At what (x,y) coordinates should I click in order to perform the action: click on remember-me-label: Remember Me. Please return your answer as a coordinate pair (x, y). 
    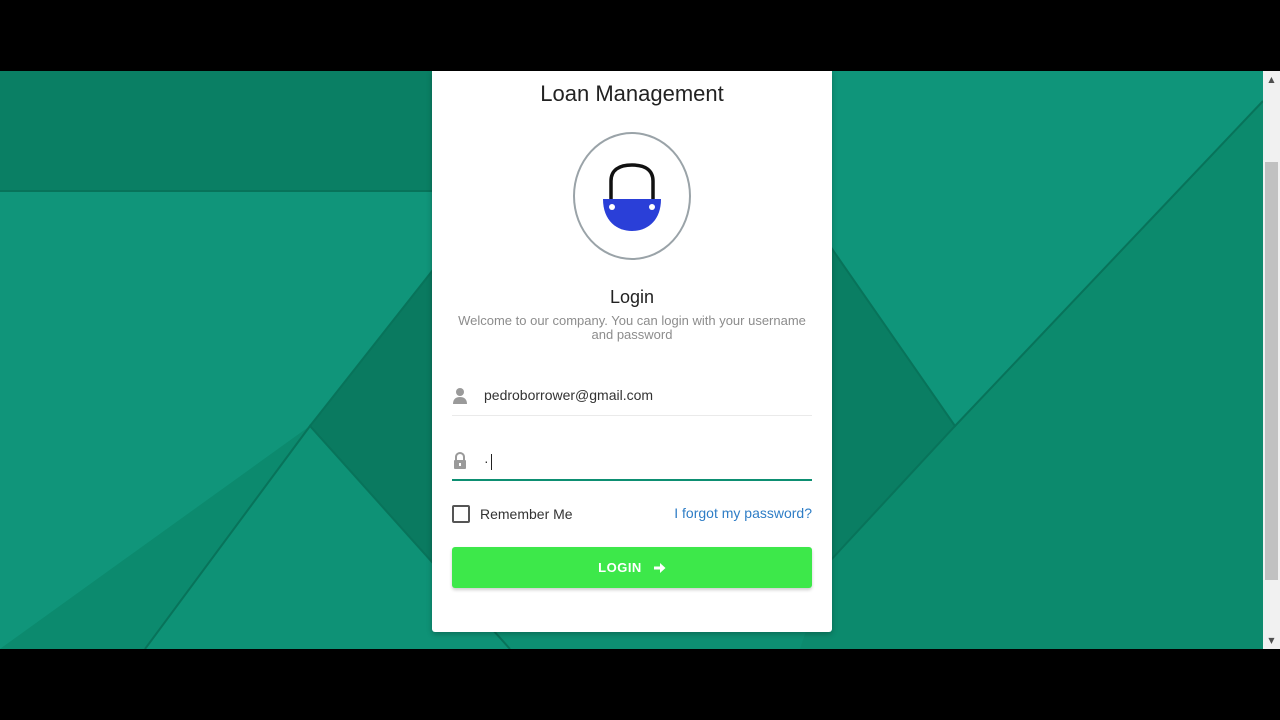
    Looking at the image, I should click on (526, 514).